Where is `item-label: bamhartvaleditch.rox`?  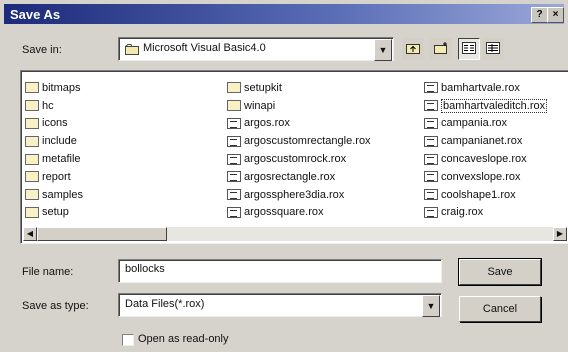 item-label: bamhartvaleditch.rox is located at coordinates (494, 105).